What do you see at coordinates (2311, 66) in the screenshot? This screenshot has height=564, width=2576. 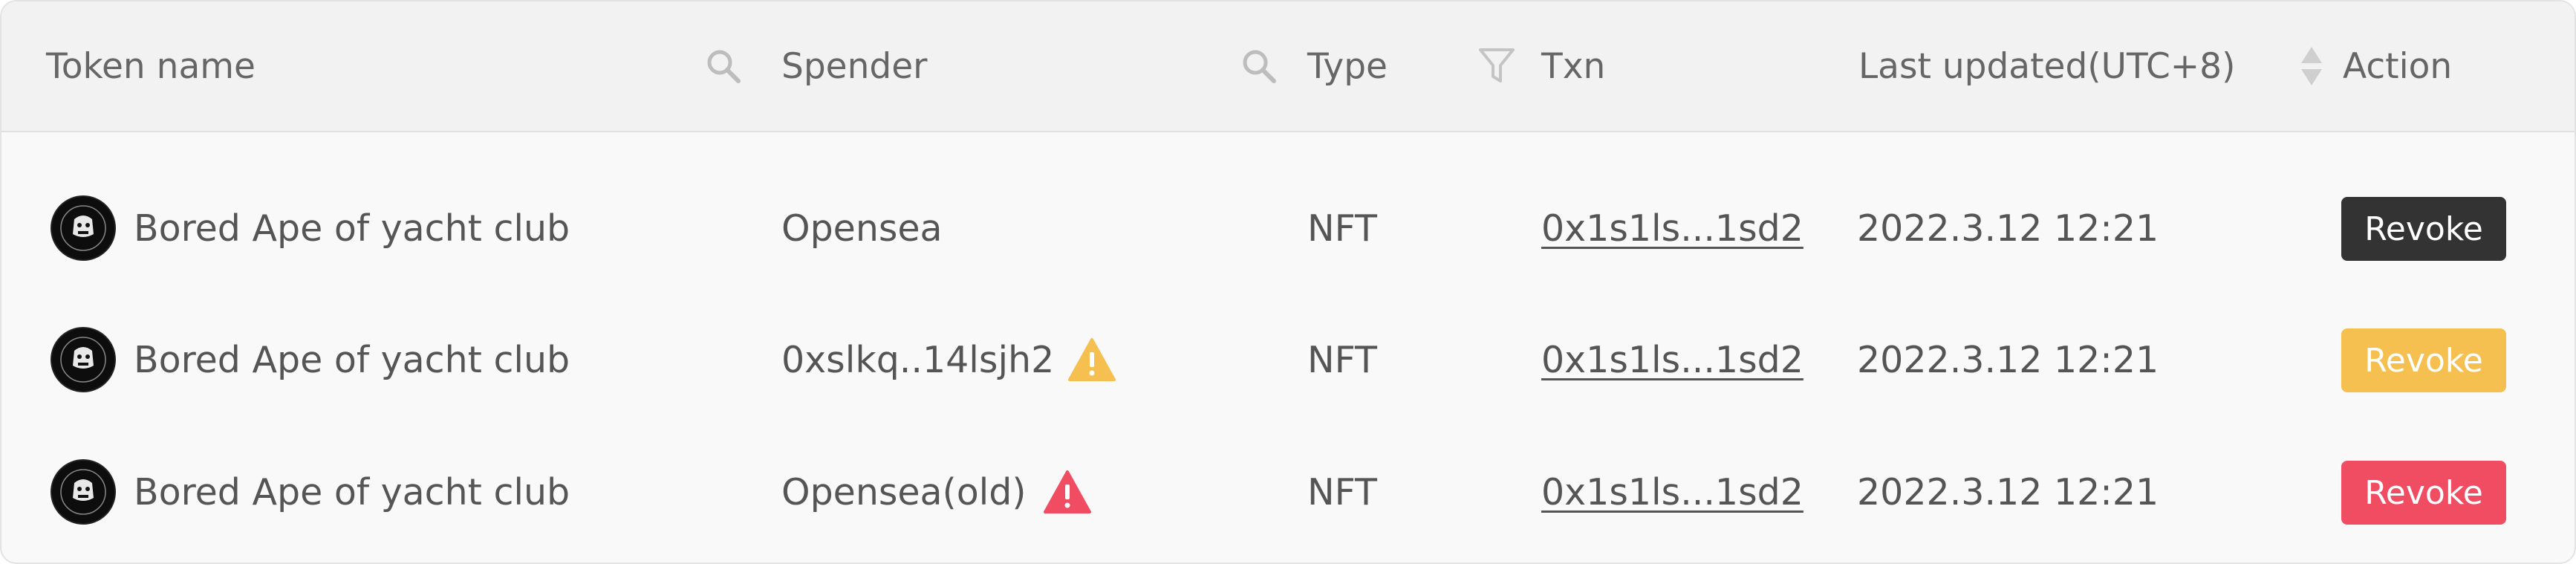 I see `sort-icon` at bounding box center [2311, 66].